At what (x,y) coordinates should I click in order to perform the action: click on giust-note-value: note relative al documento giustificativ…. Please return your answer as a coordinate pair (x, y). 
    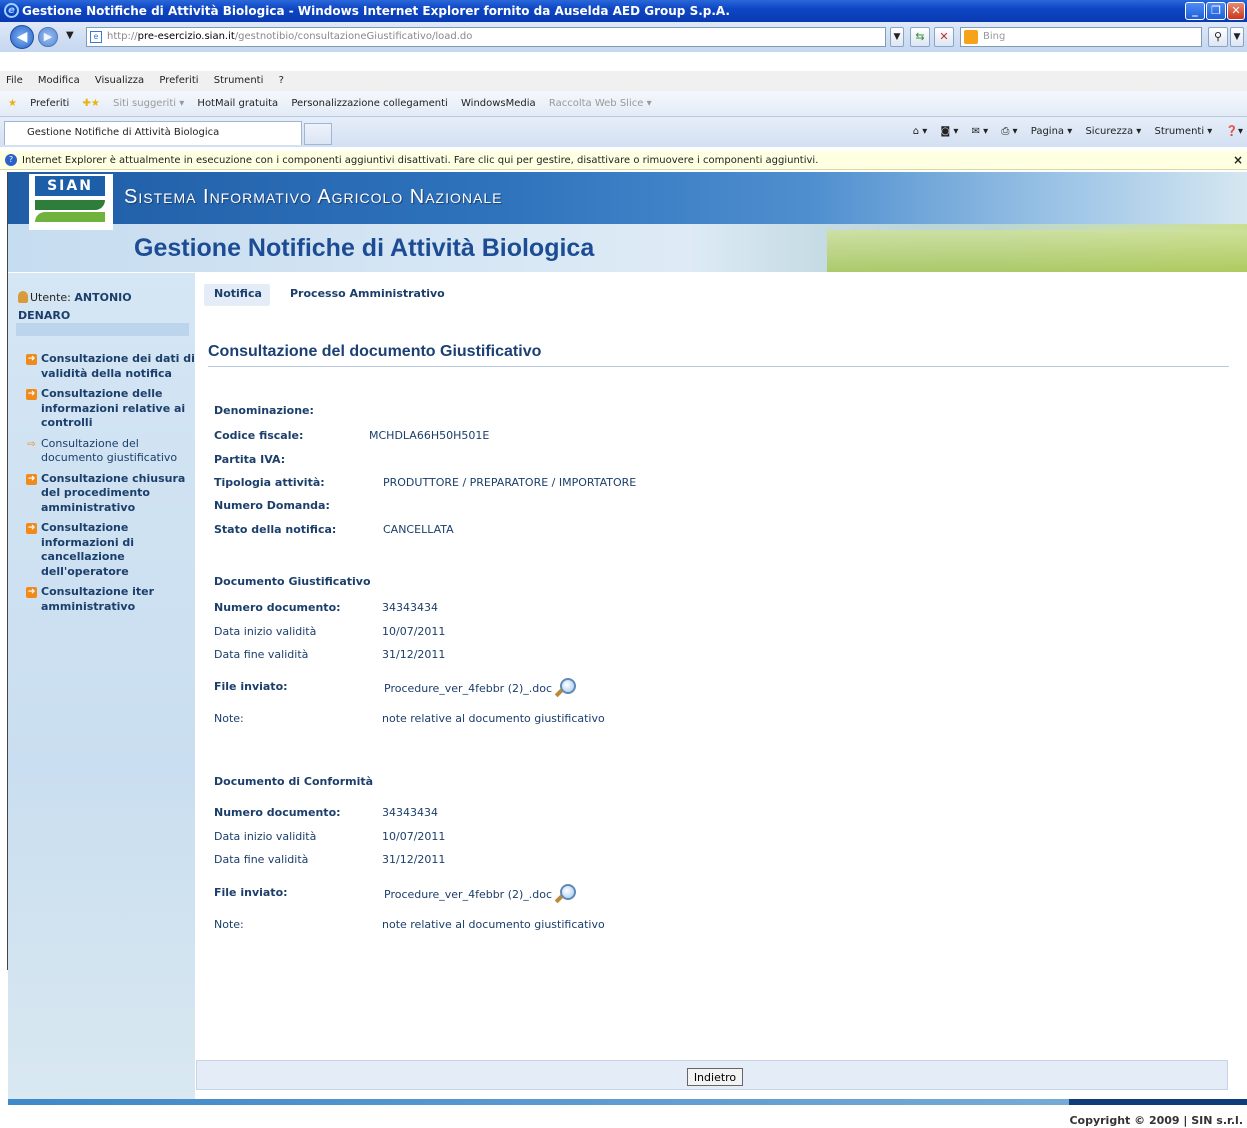
    Looking at the image, I should click on (493, 718).